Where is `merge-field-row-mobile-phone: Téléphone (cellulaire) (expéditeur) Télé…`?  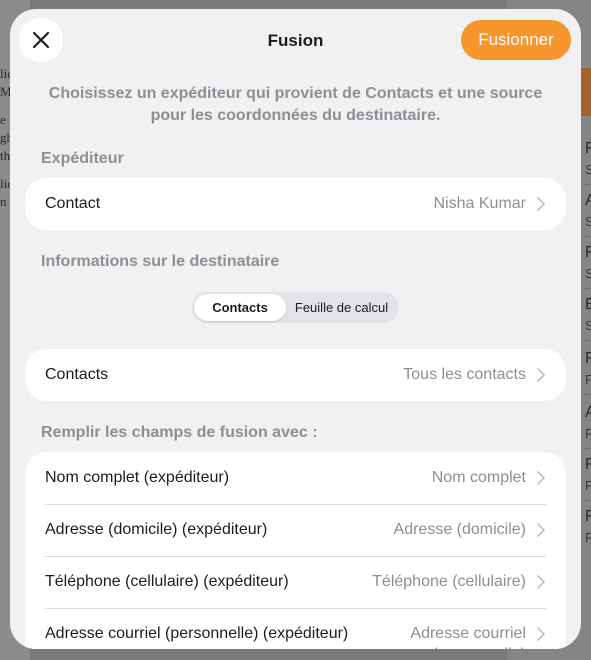 merge-field-row-mobile-phone: Téléphone (cellulaire) (expéditeur) Télé… is located at coordinates (295, 582).